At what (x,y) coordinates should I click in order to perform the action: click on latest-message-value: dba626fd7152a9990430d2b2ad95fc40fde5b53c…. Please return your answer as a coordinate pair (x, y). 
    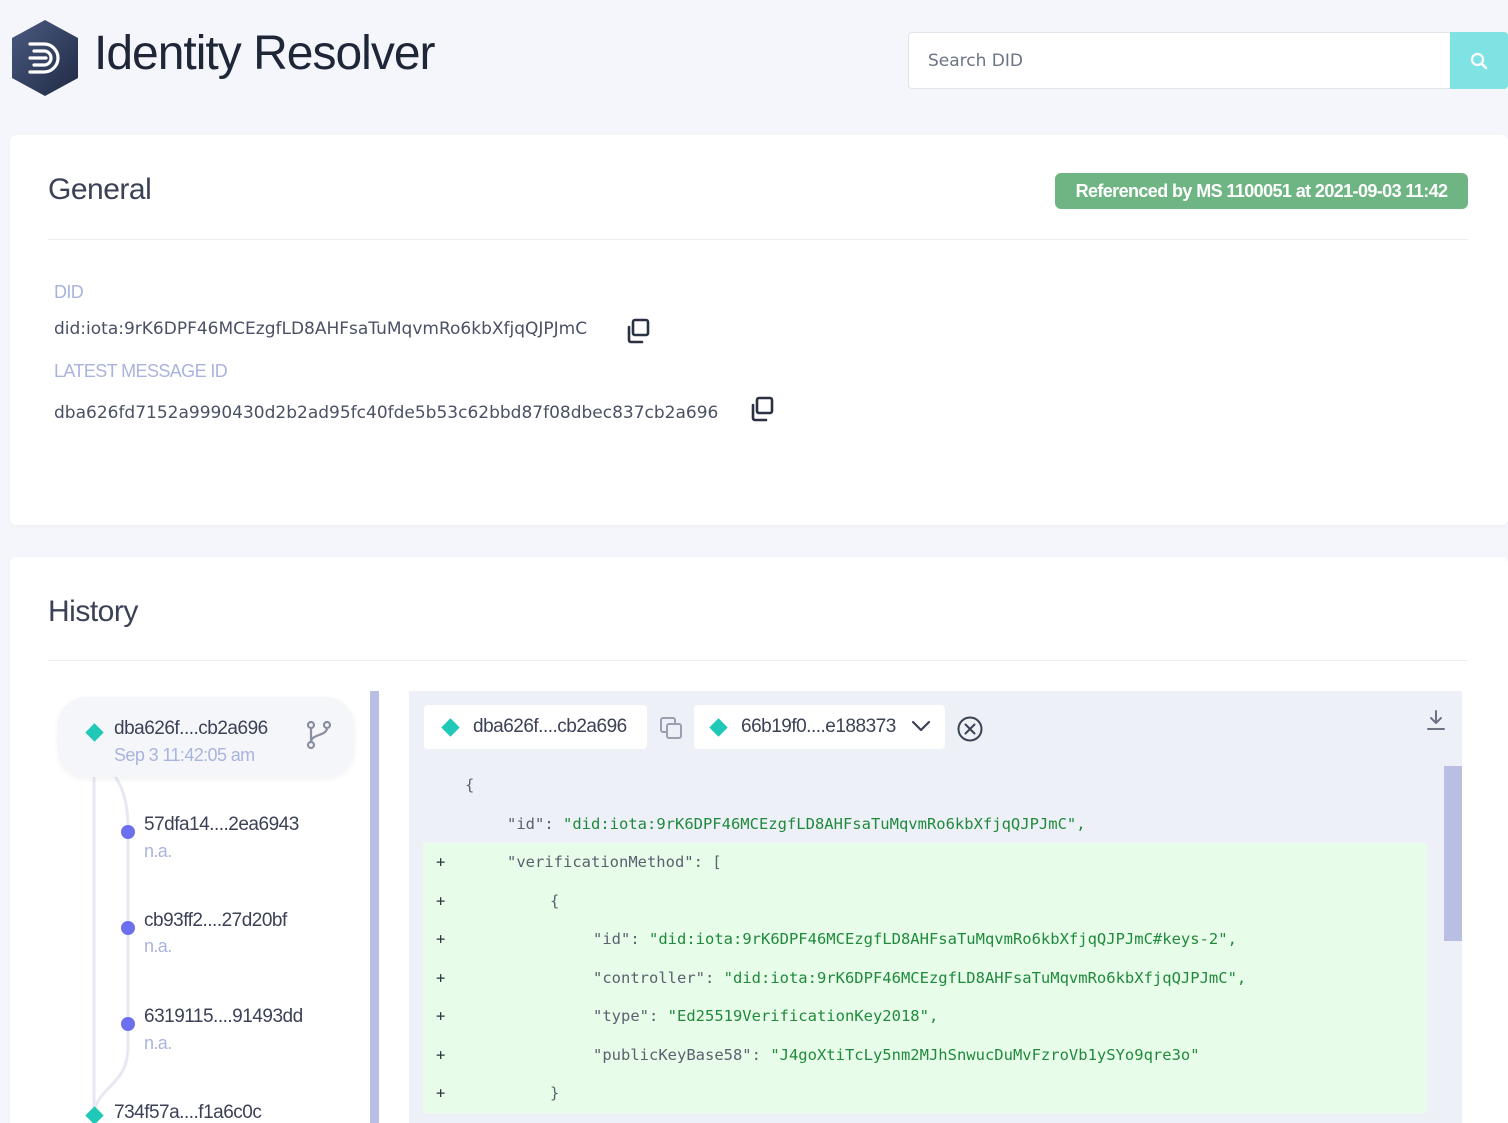
    Looking at the image, I should click on (386, 413).